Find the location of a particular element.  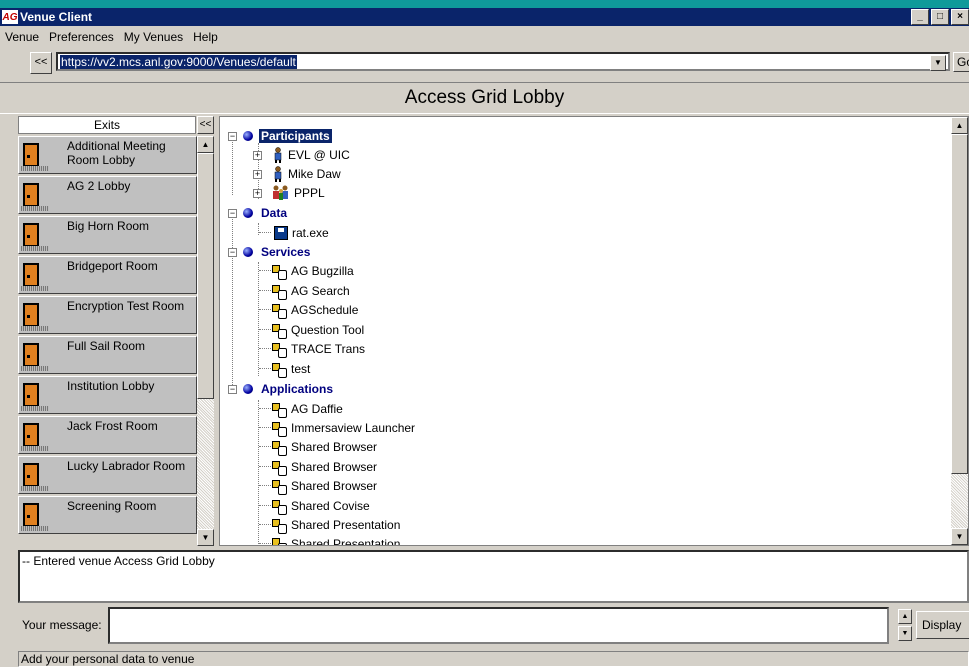

title-bar: AG Venue Client _ □ × is located at coordinates (484, 17).